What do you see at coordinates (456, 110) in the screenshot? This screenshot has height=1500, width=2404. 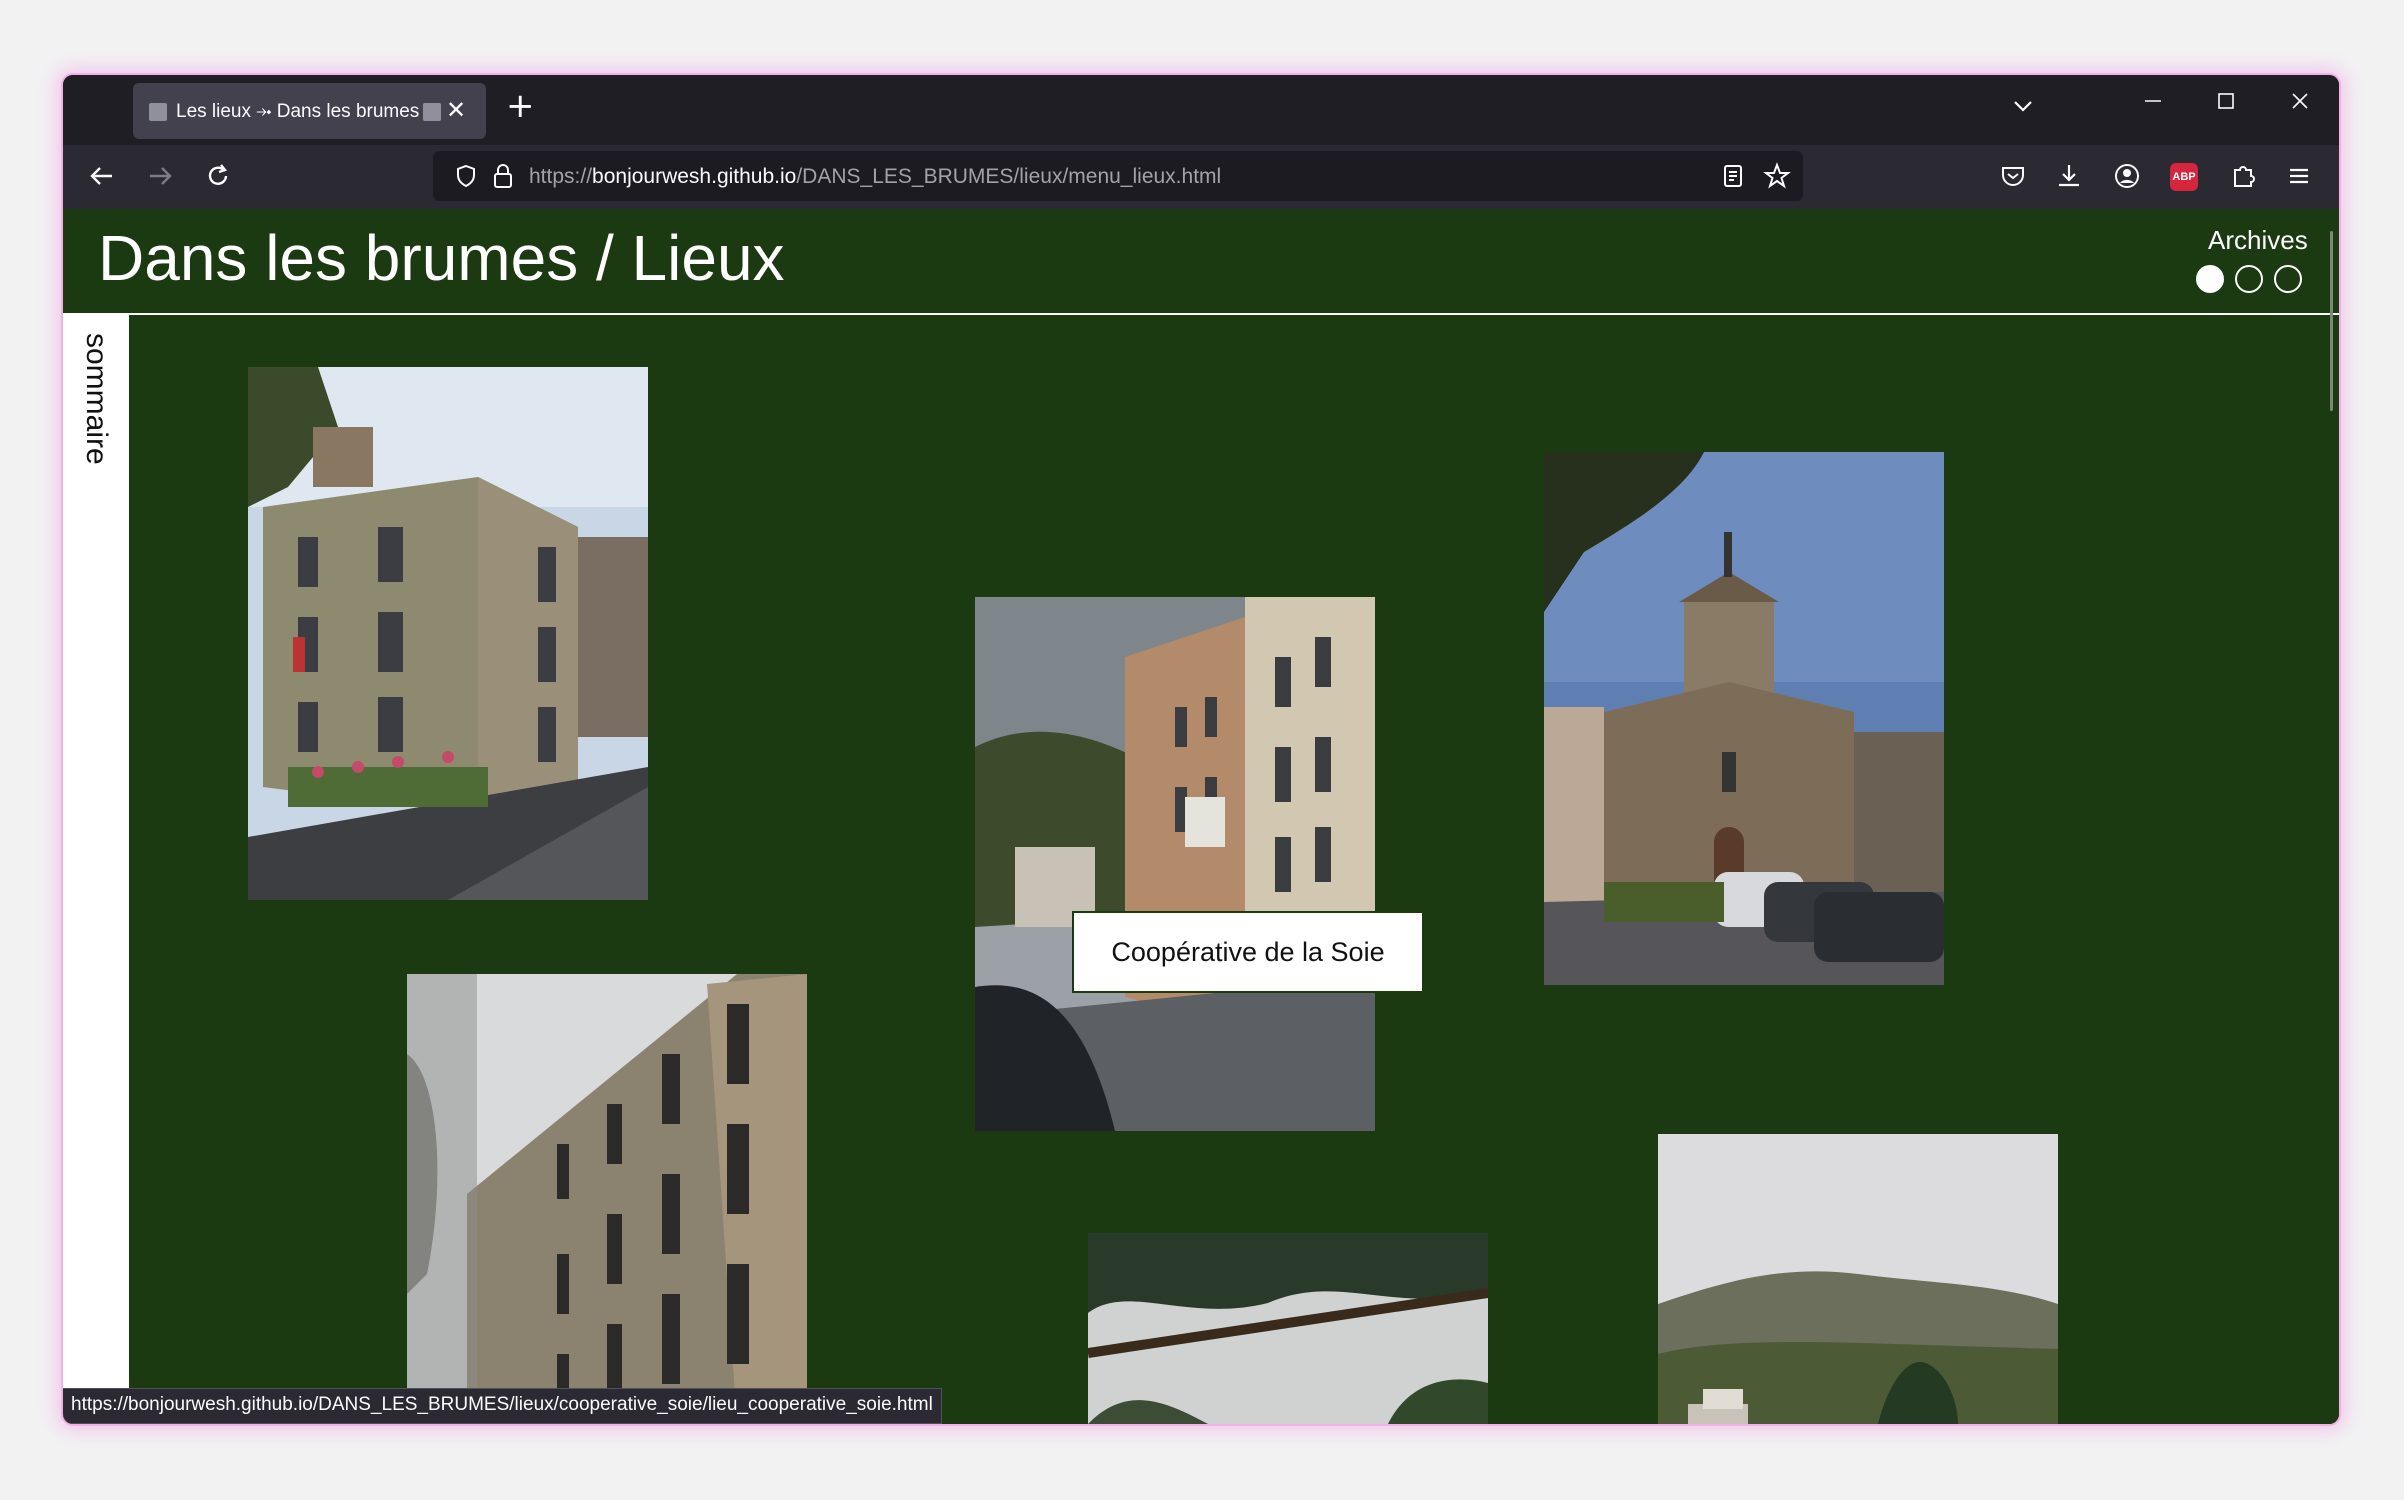 I see `close-tab-icon: ✕` at bounding box center [456, 110].